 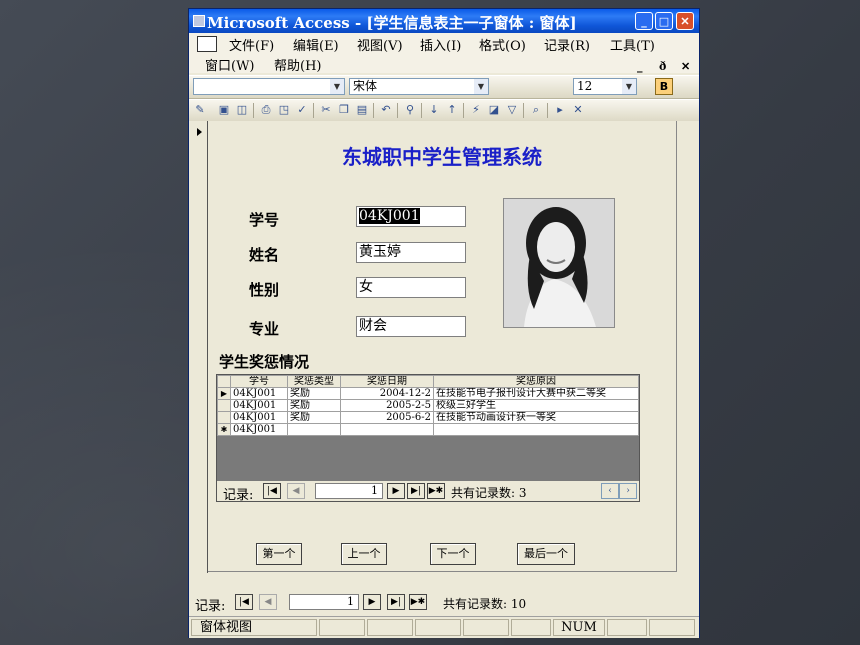 I want to click on menu-window: 窗口(W), so click(x=230, y=64).